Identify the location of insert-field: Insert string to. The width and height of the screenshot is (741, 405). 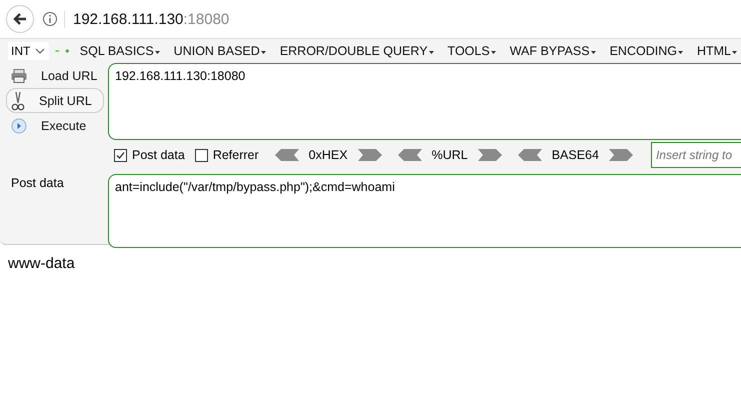
(695, 155).